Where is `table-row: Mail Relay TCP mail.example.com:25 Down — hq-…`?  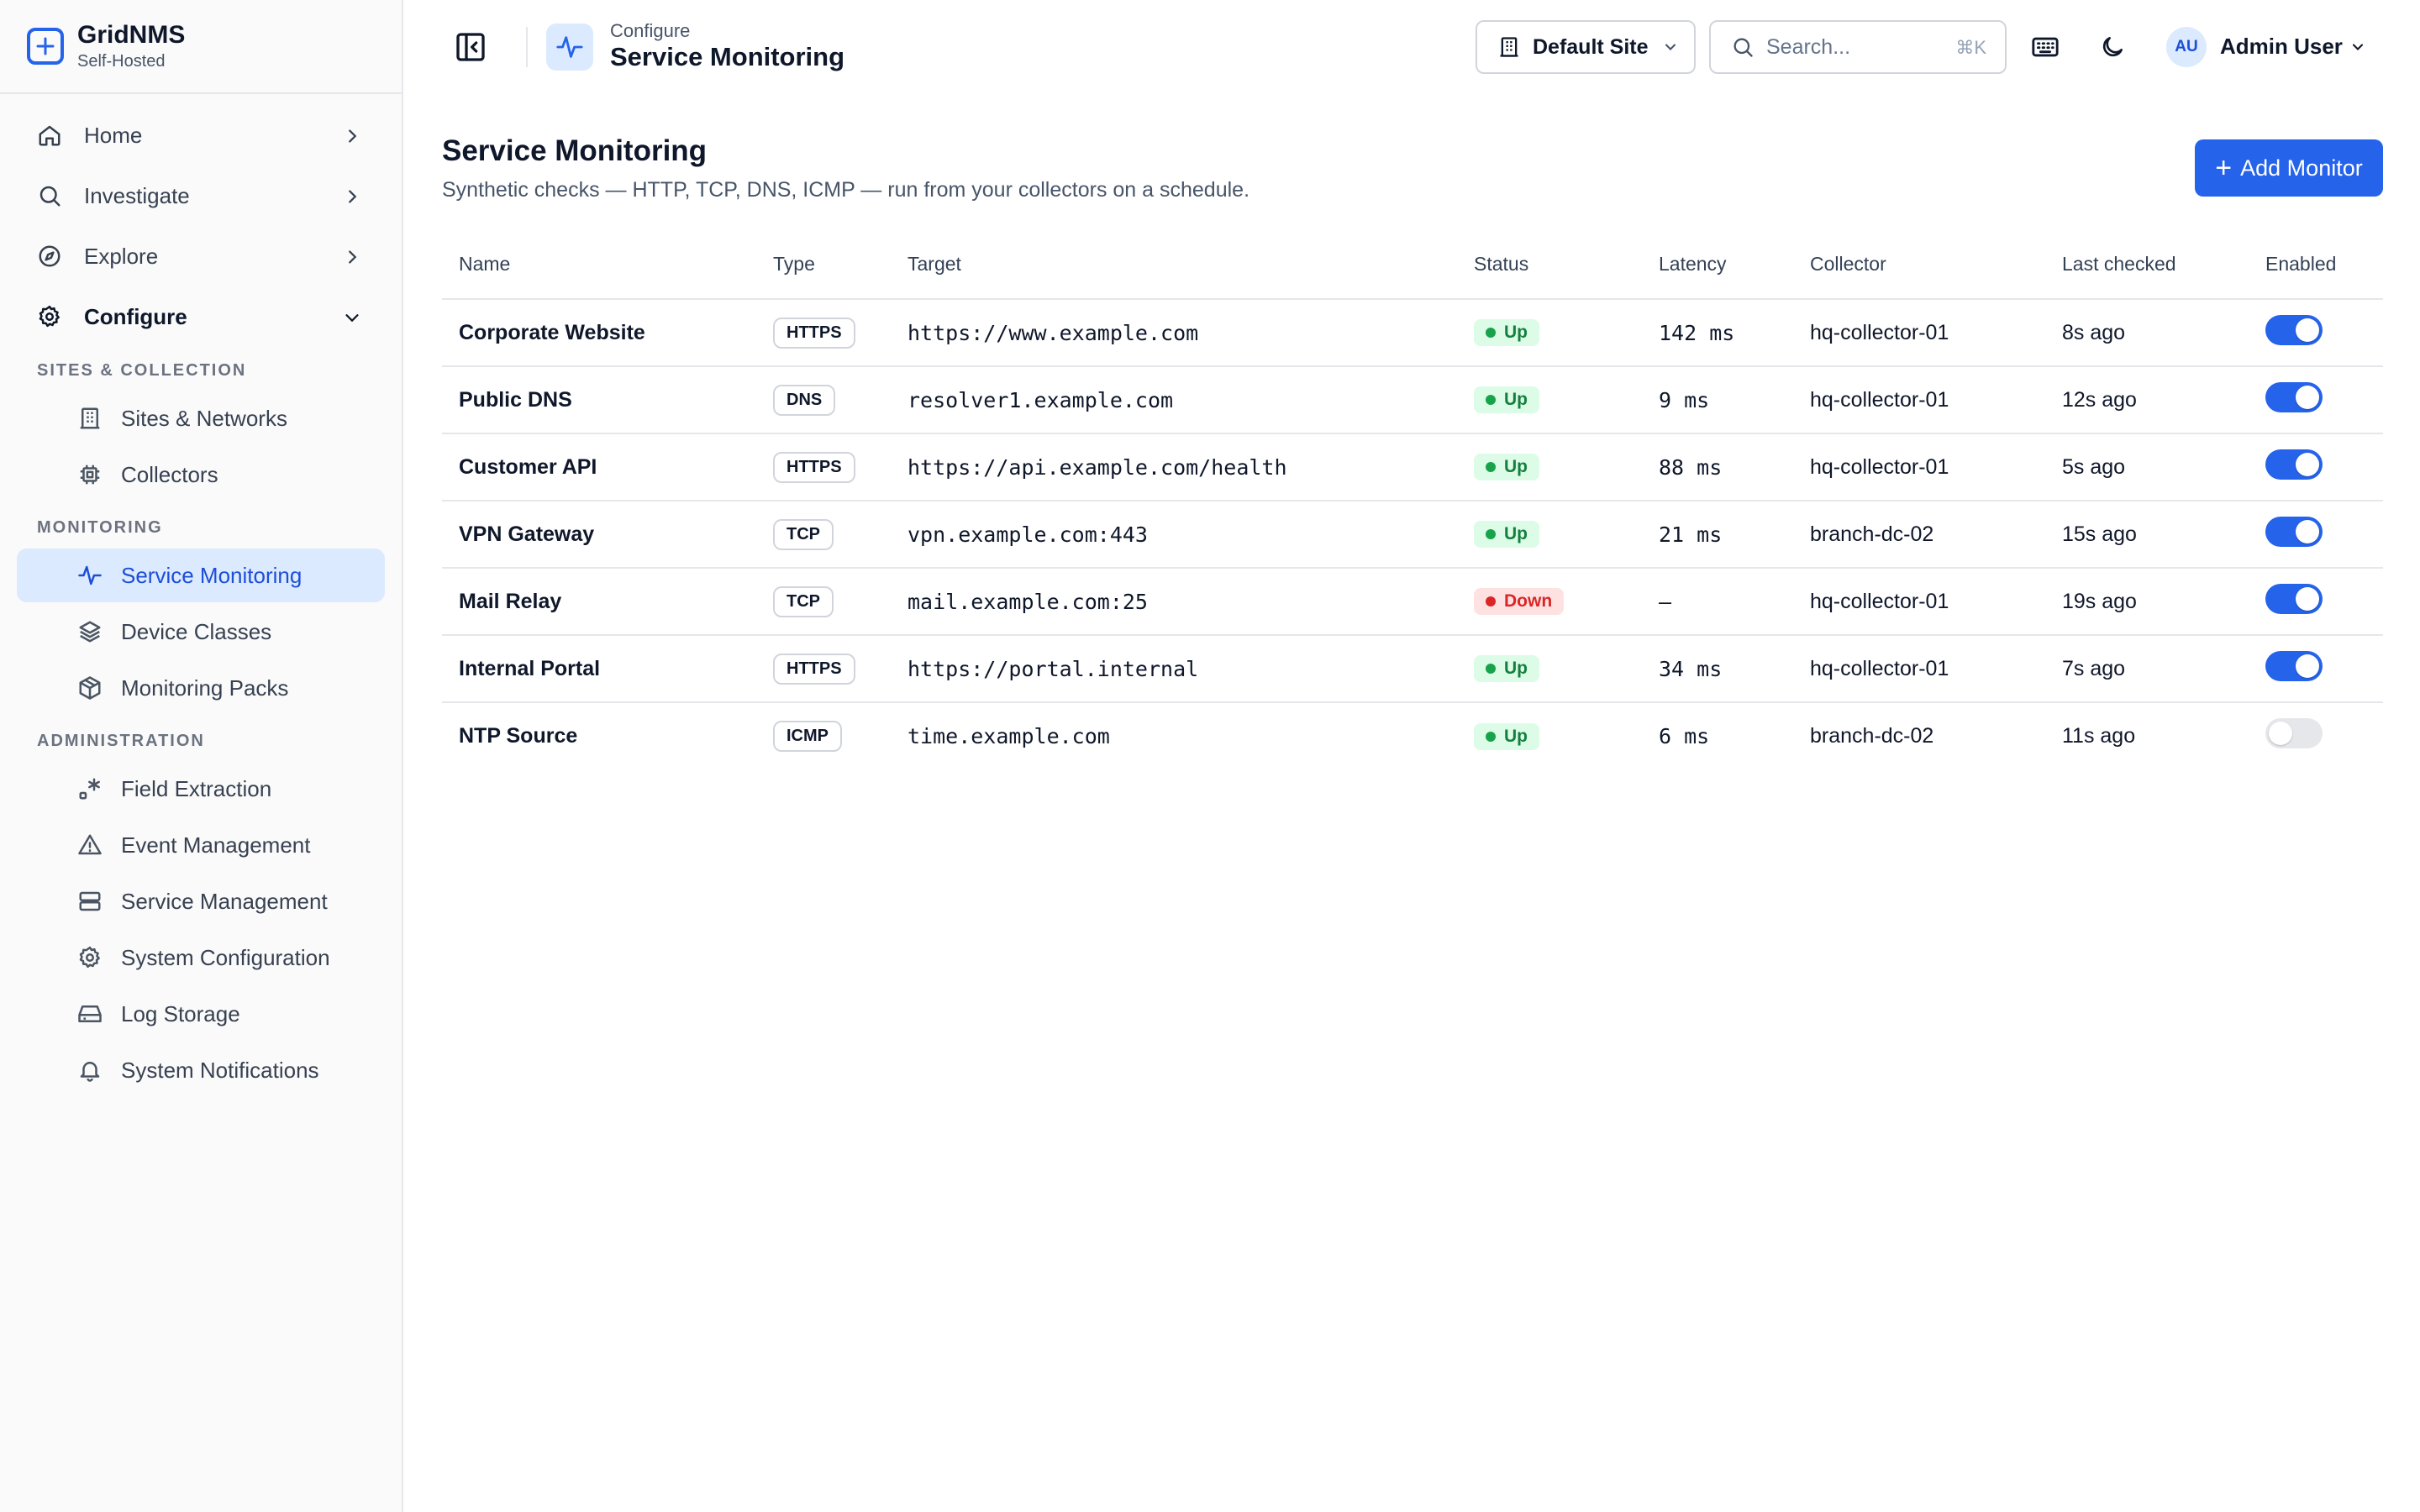 table-row: Mail Relay TCP mail.example.com:25 Down — hq-… is located at coordinates (1412, 602).